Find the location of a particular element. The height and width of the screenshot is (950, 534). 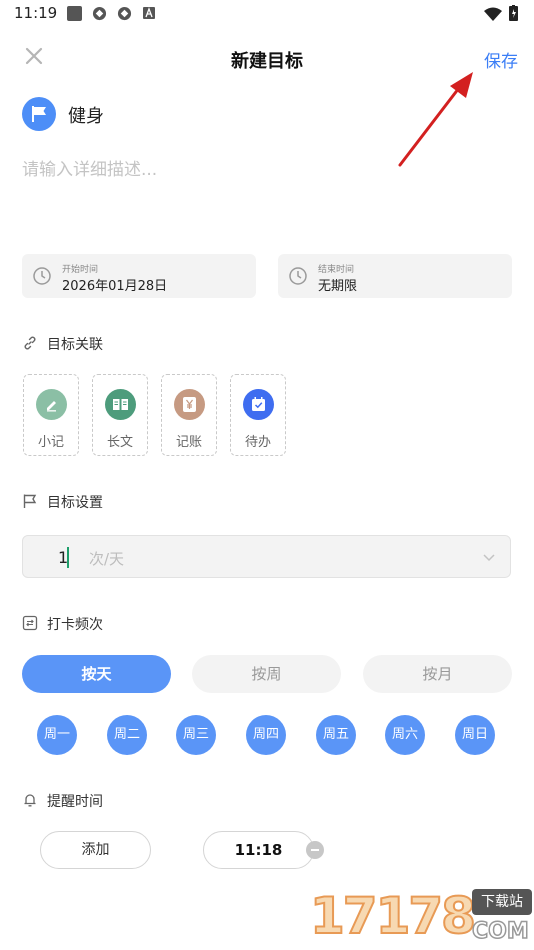

day-wednesday: 周三 is located at coordinates (196, 735).